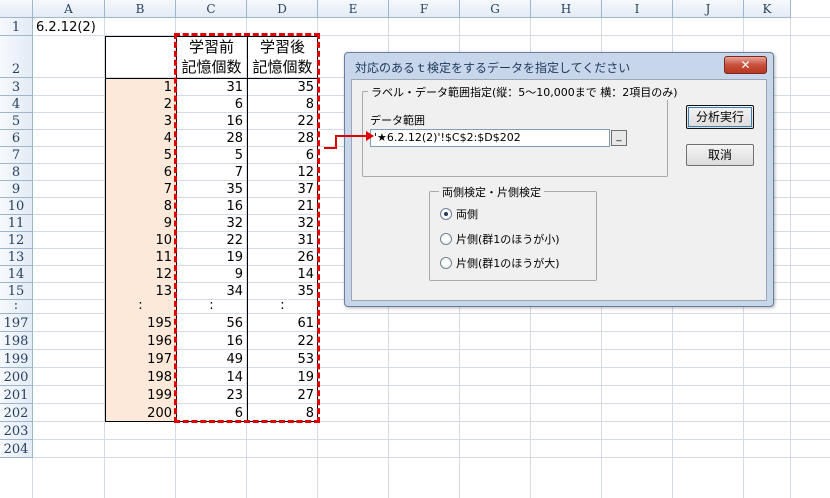  Describe the element at coordinates (140, 9) in the screenshot. I see `column-header-b: B` at that location.